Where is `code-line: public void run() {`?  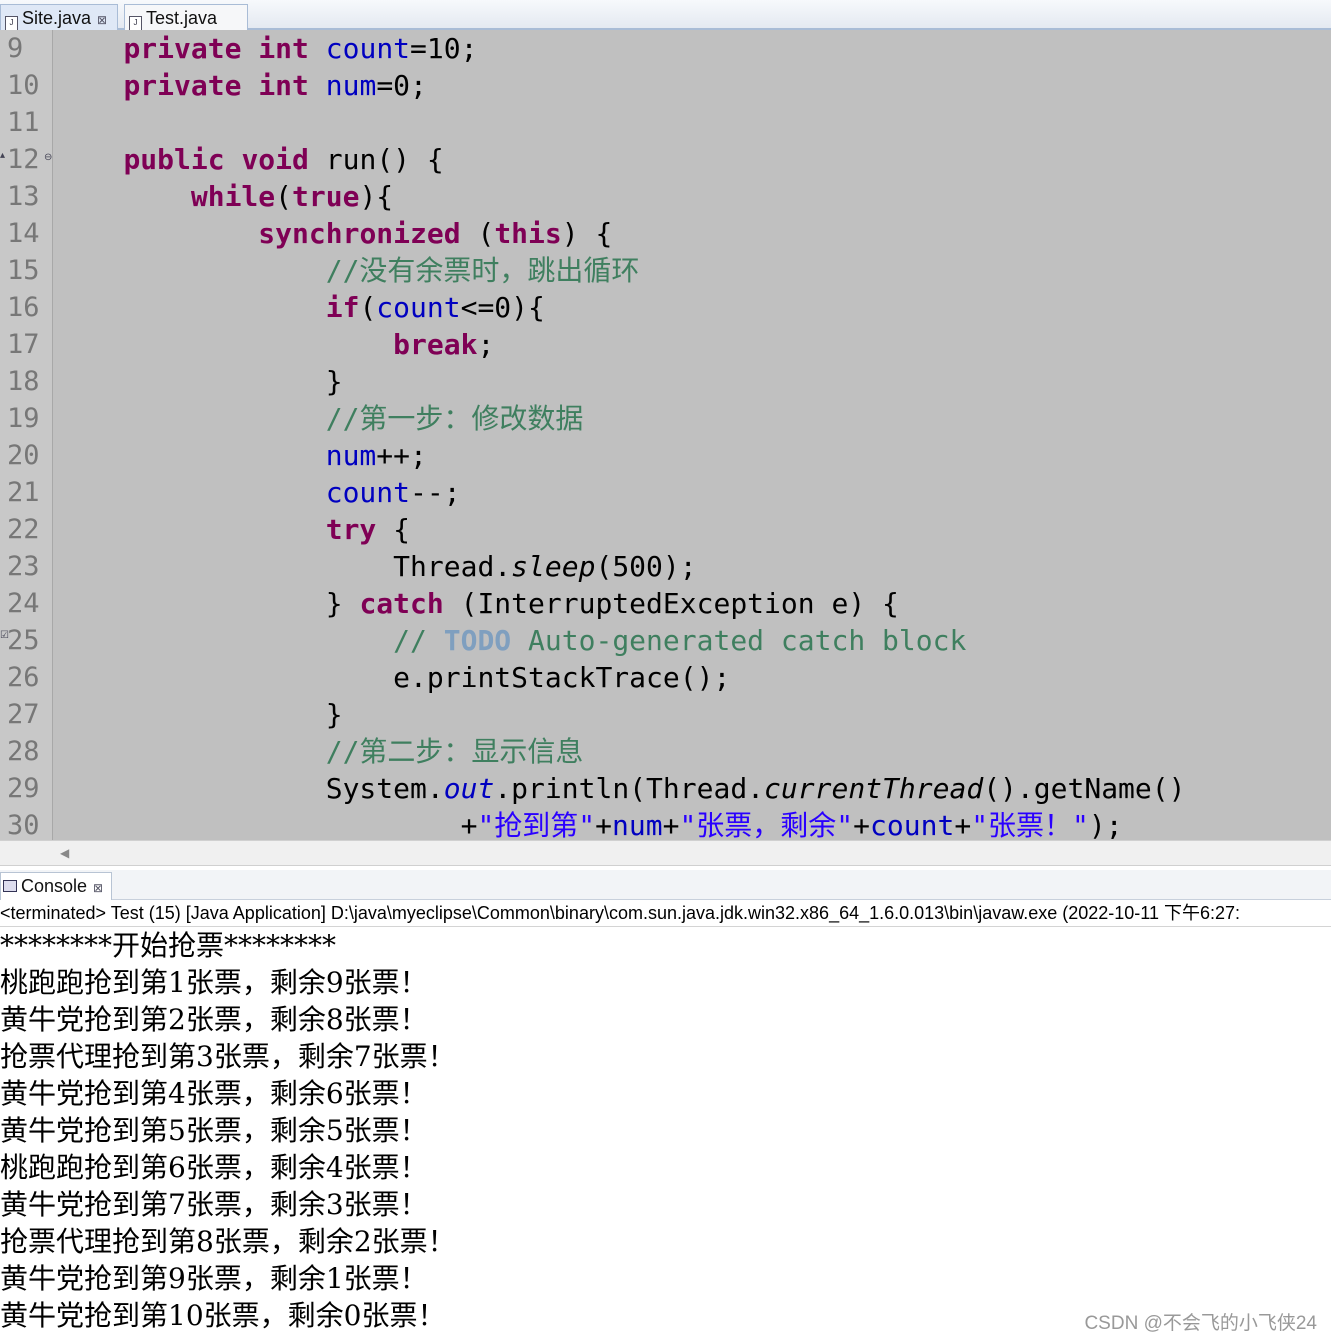 code-line: public void run() { is located at coordinates (250, 159).